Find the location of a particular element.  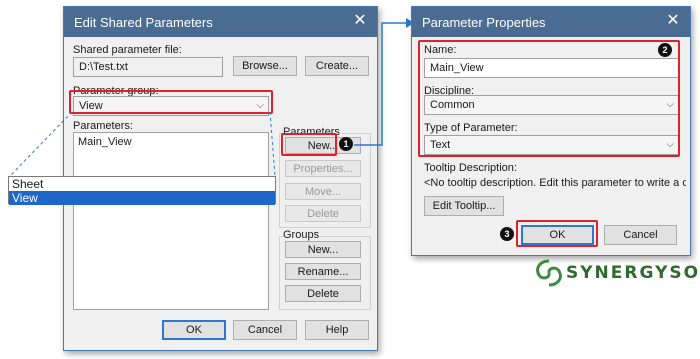

list-item: Main_View is located at coordinates (171, 142).